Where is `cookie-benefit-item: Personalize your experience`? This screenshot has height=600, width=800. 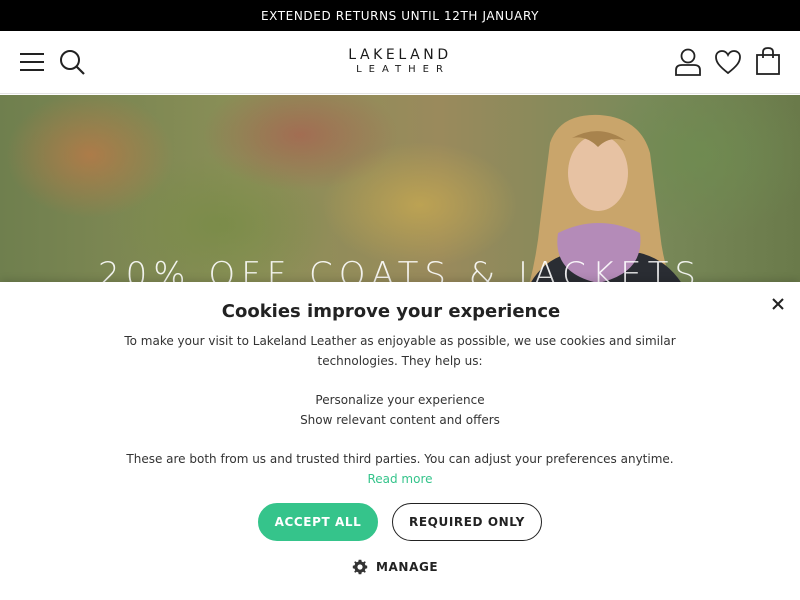 cookie-benefit-item: Personalize your experience is located at coordinates (400, 400).